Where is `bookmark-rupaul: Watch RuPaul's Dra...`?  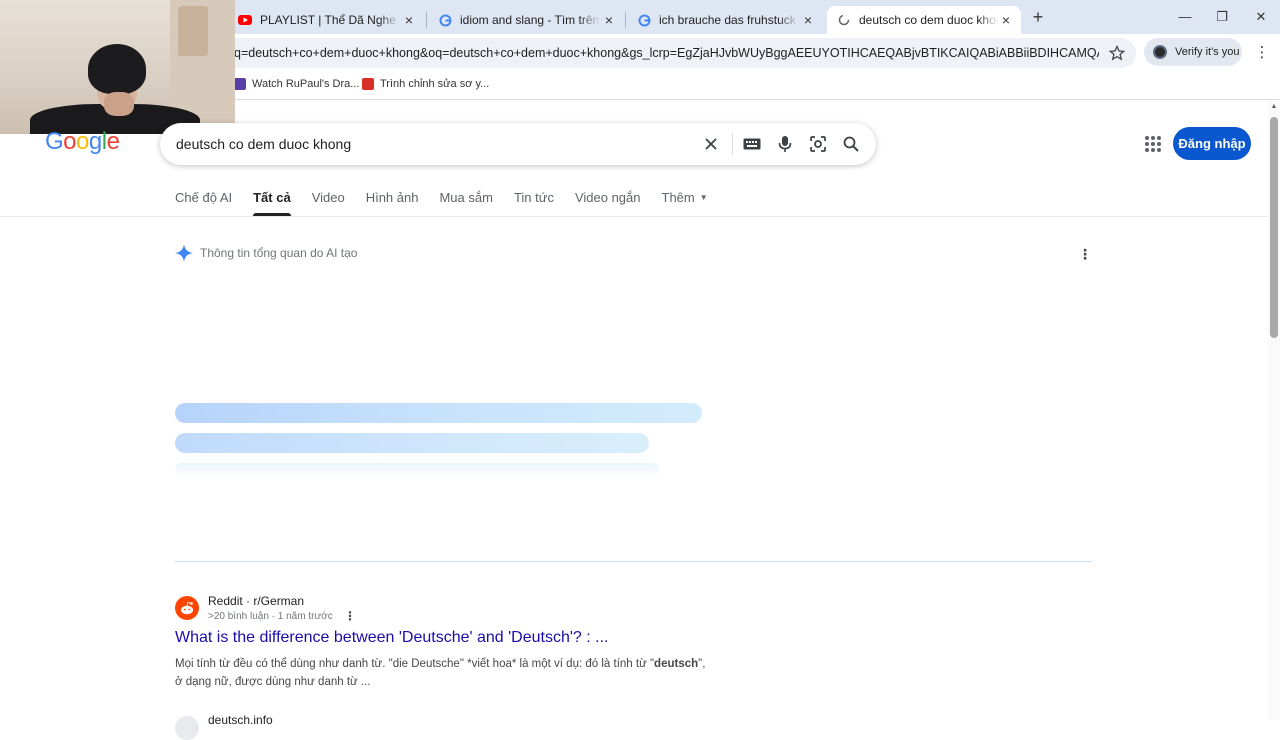 bookmark-rupaul: Watch RuPaul's Dra... is located at coordinates (296, 84).